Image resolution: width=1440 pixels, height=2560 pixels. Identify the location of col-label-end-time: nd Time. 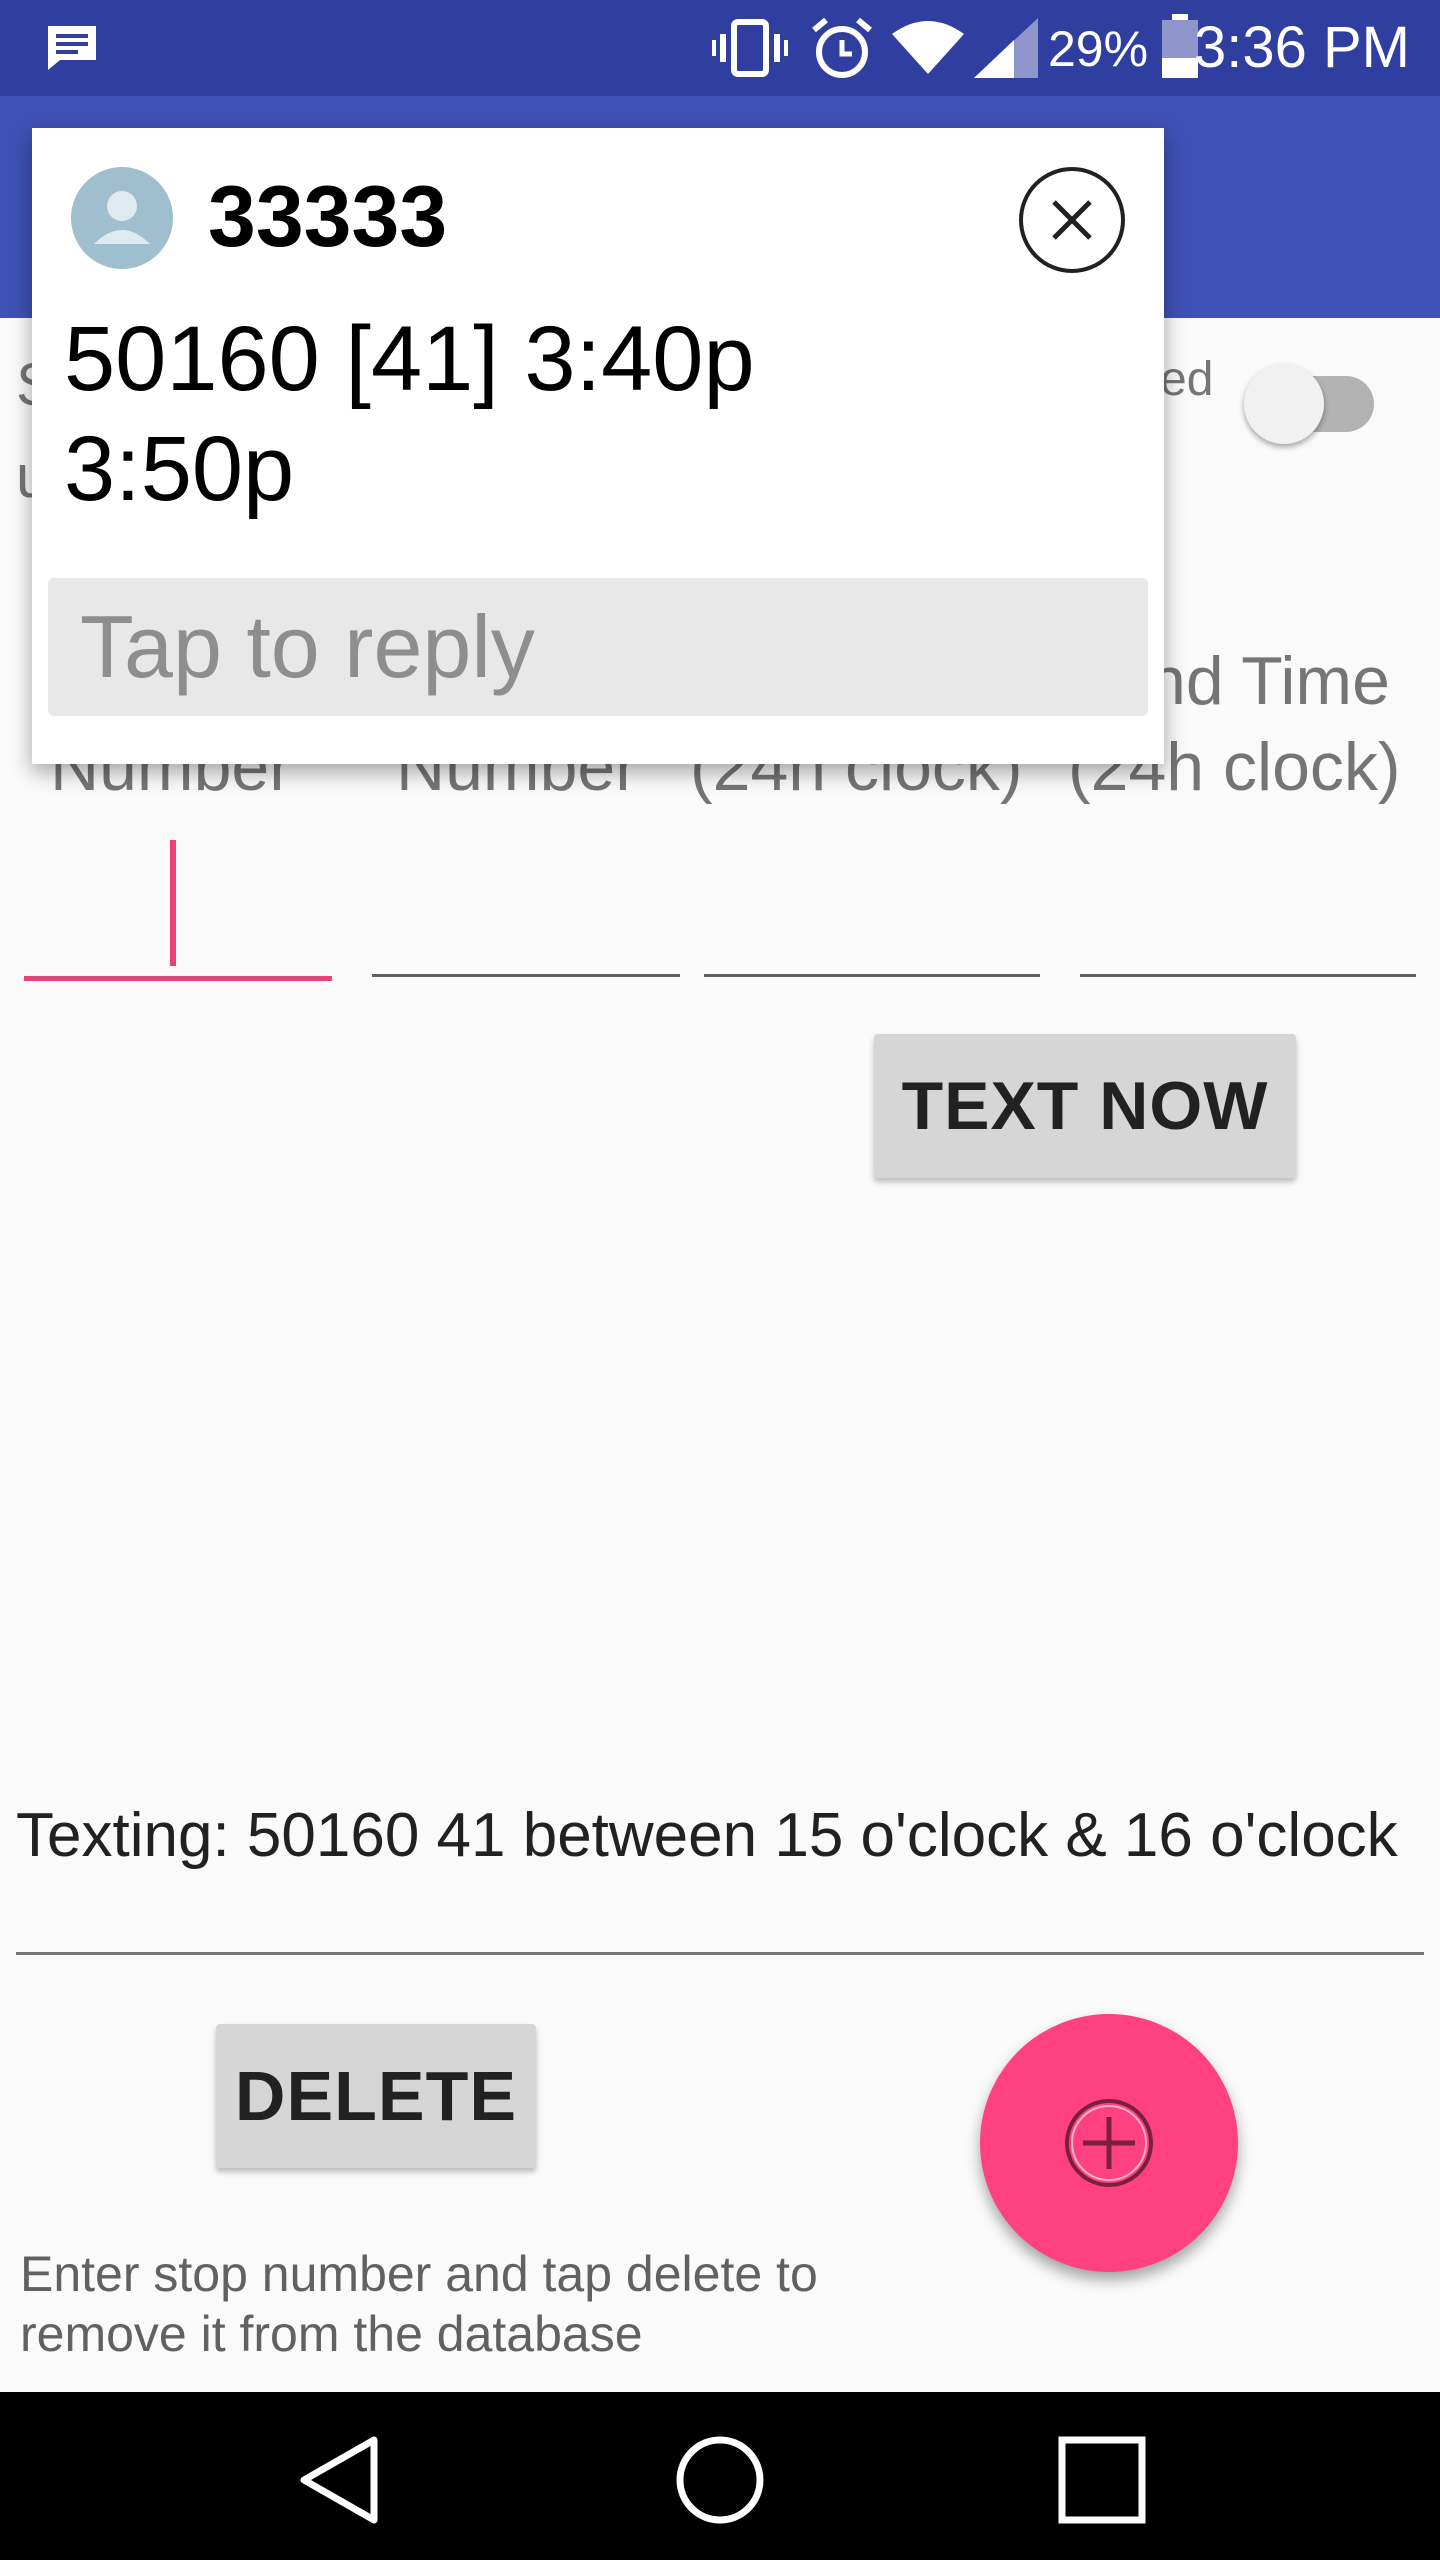
(1269, 681).